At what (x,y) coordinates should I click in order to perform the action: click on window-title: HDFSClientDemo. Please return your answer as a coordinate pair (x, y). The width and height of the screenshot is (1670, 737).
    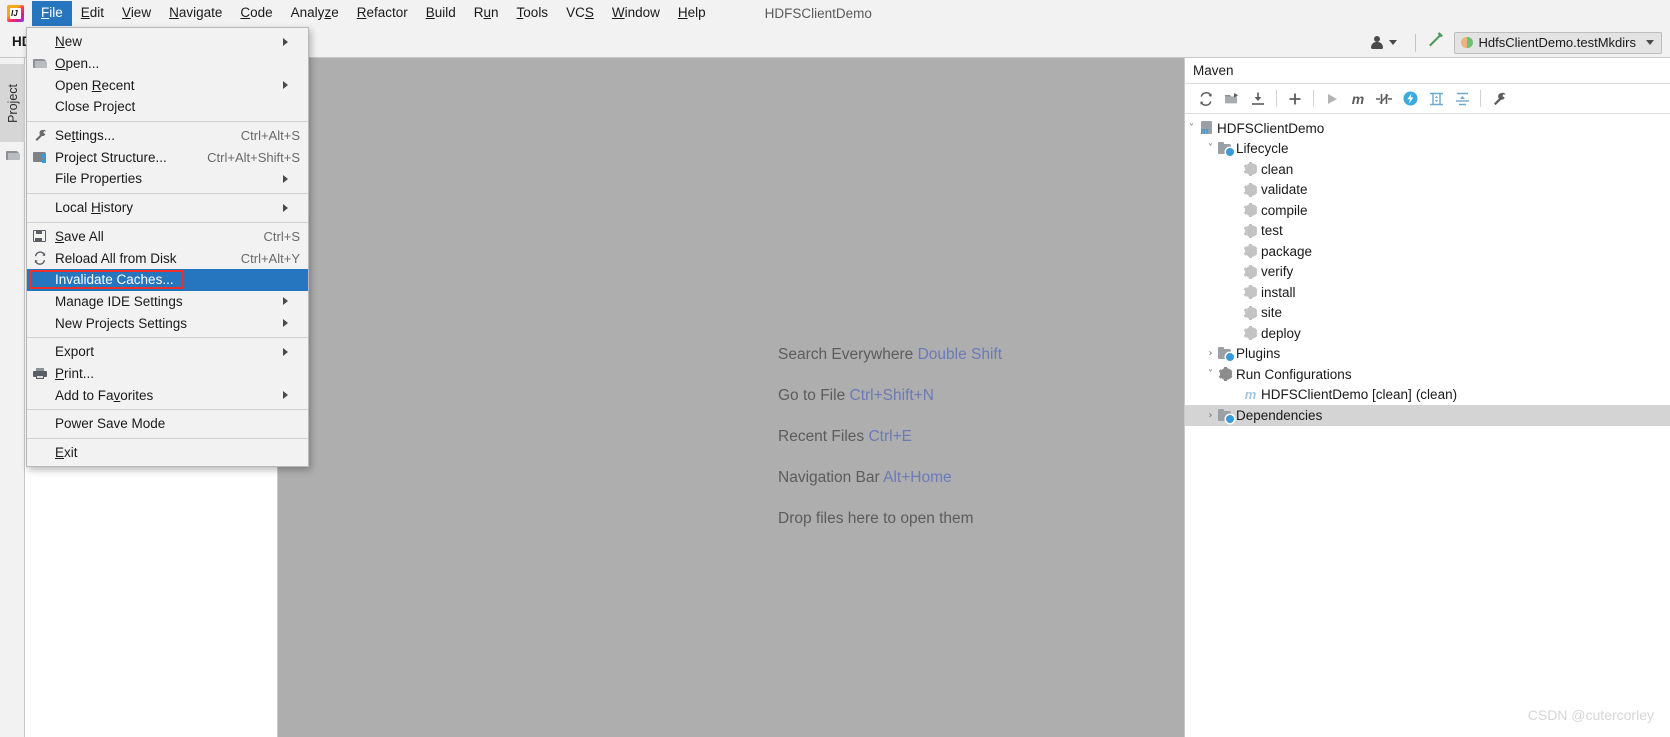
    Looking at the image, I should click on (818, 13).